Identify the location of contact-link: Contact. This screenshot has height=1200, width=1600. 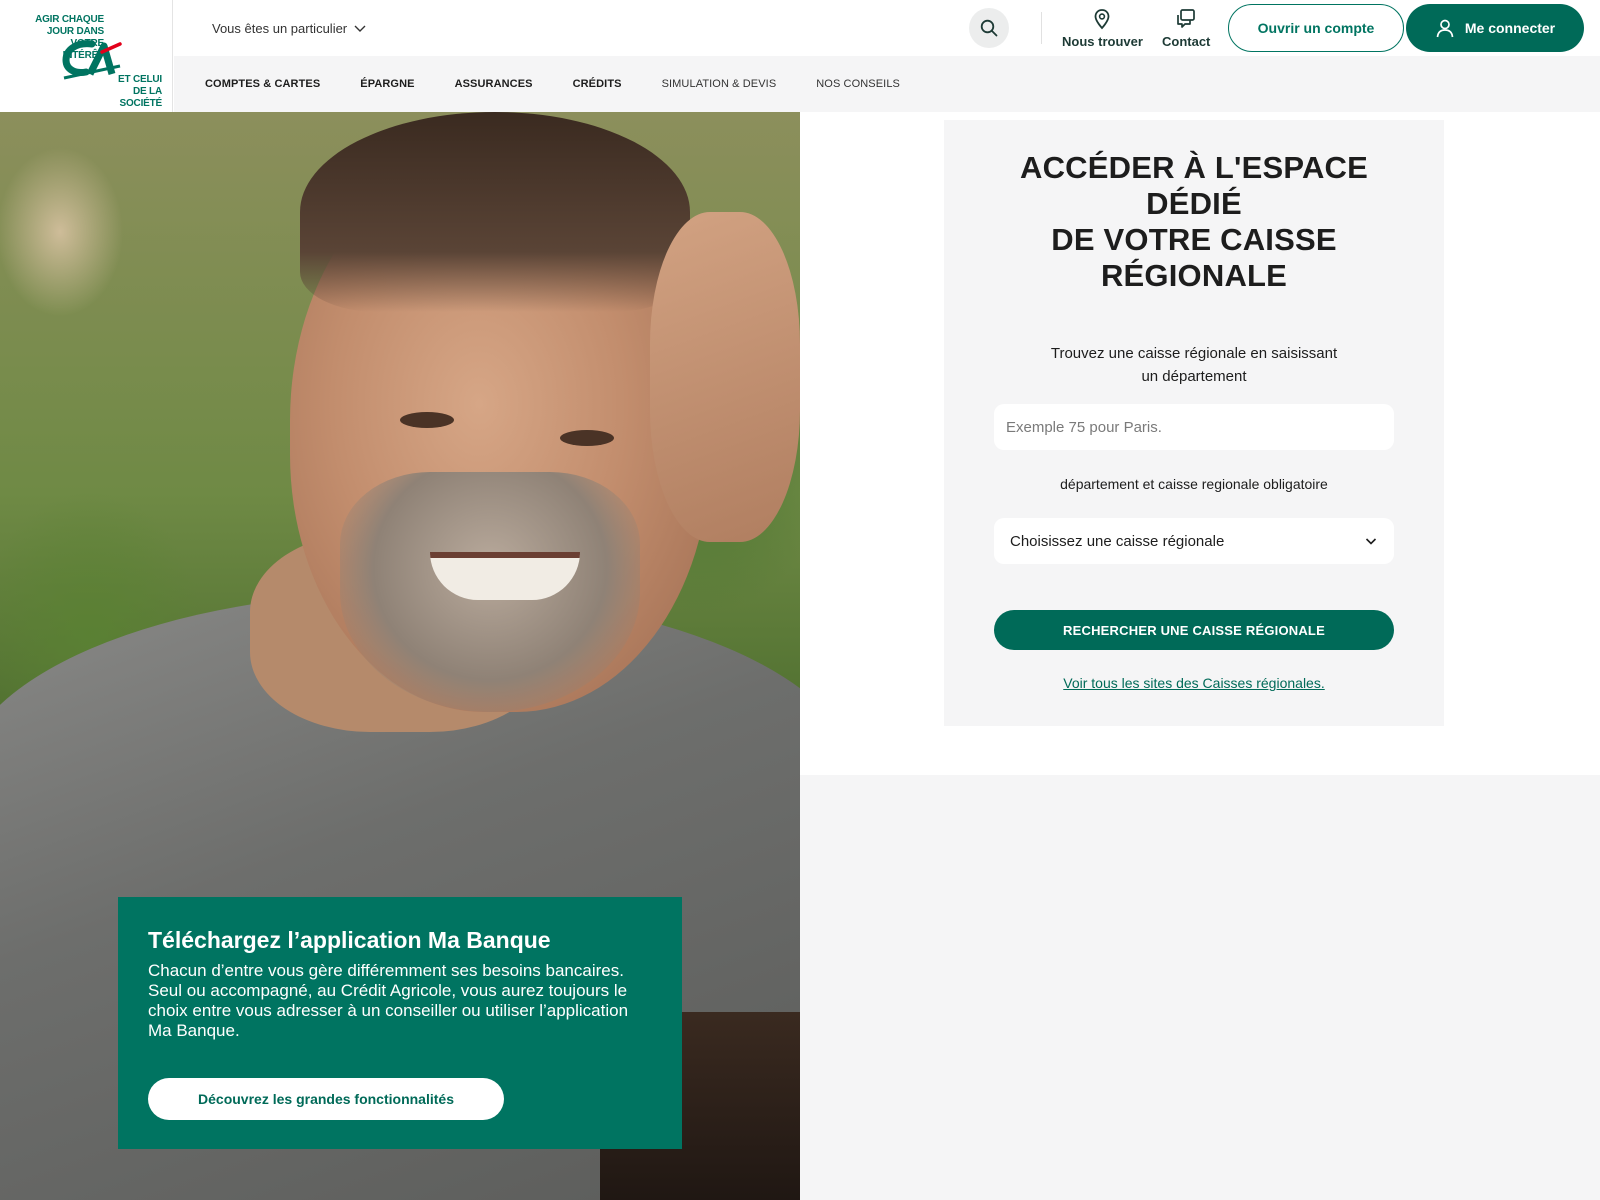
(1186, 28).